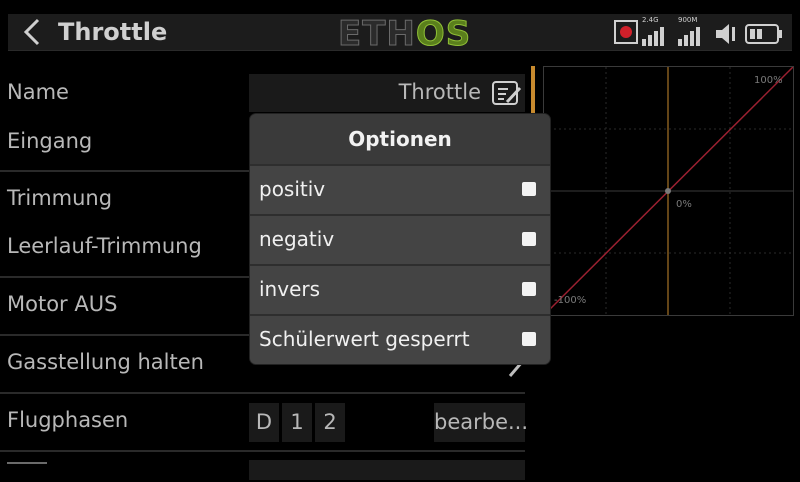 The height and width of the screenshot is (482, 800). I want to click on signal-900m-icon, so click(689, 36).